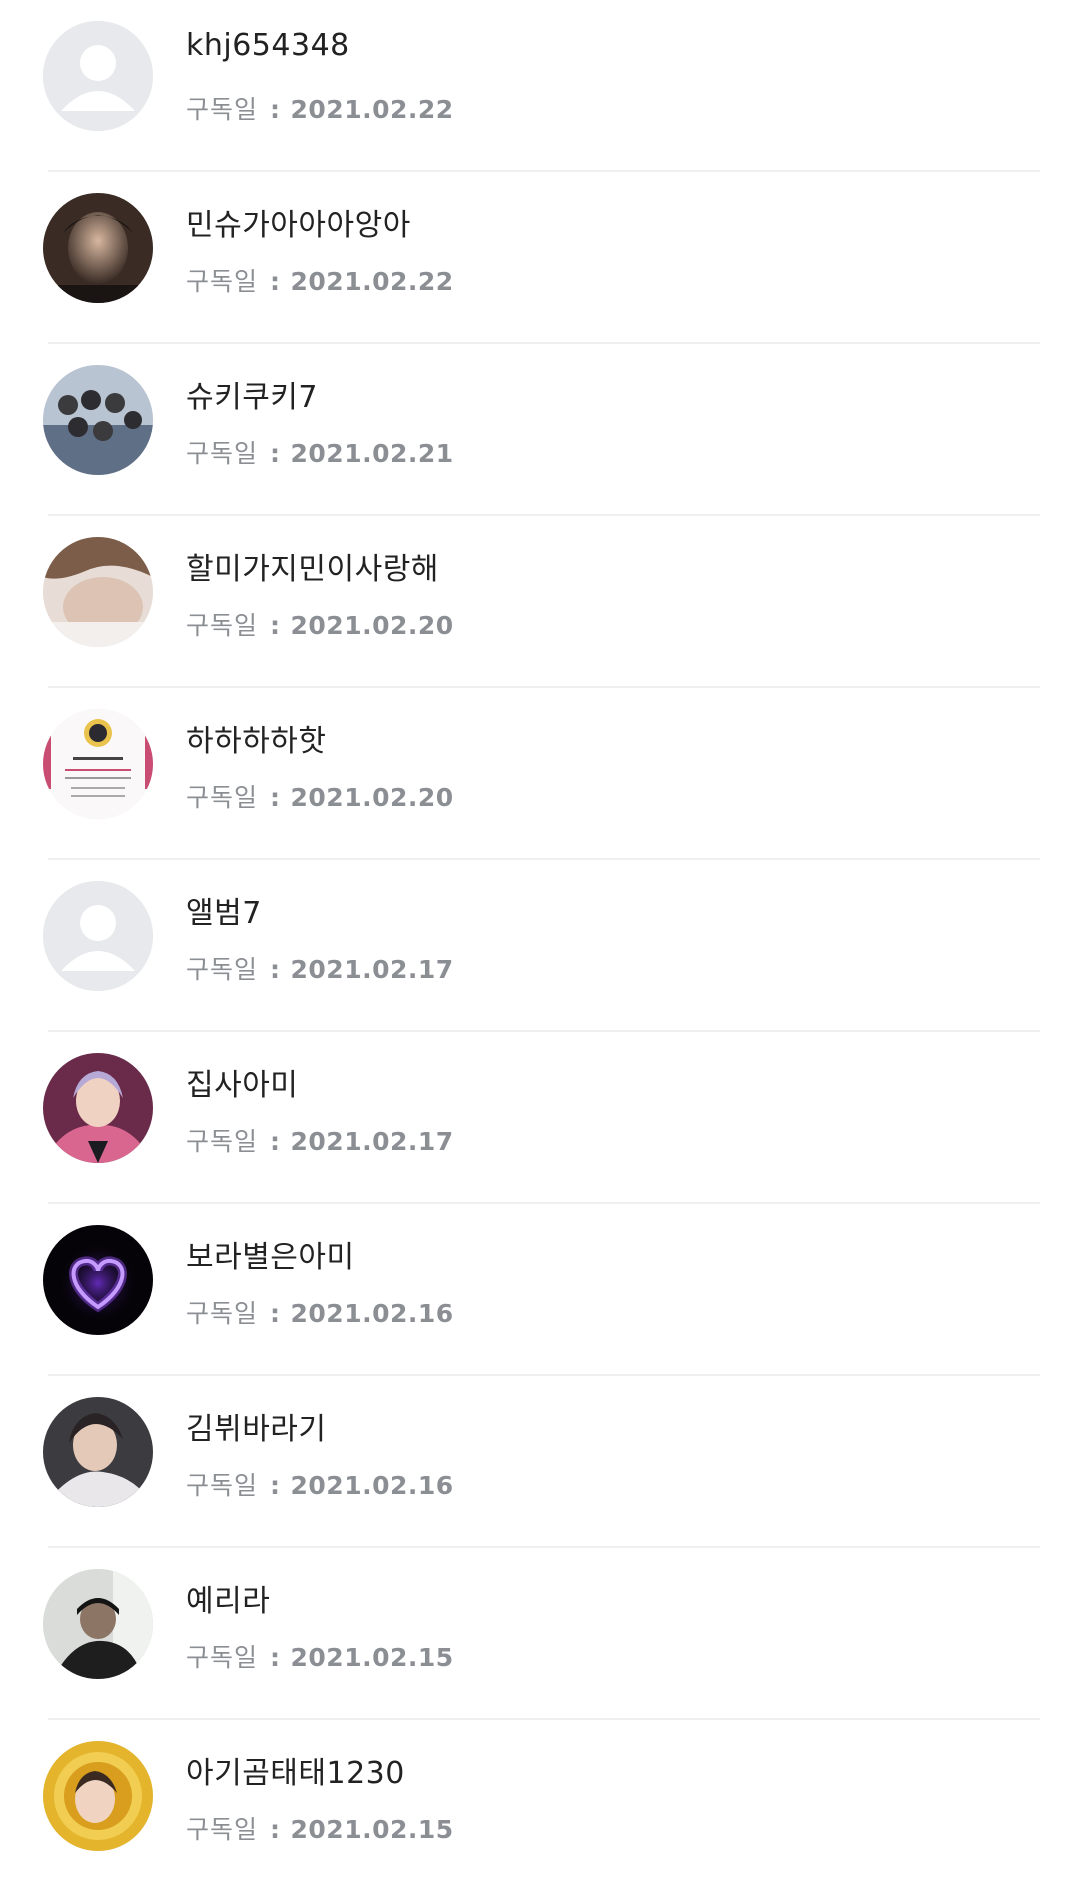 The width and height of the screenshot is (1080, 1892). I want to click on subscriber-name: 집사아미, so click(242, 1085).